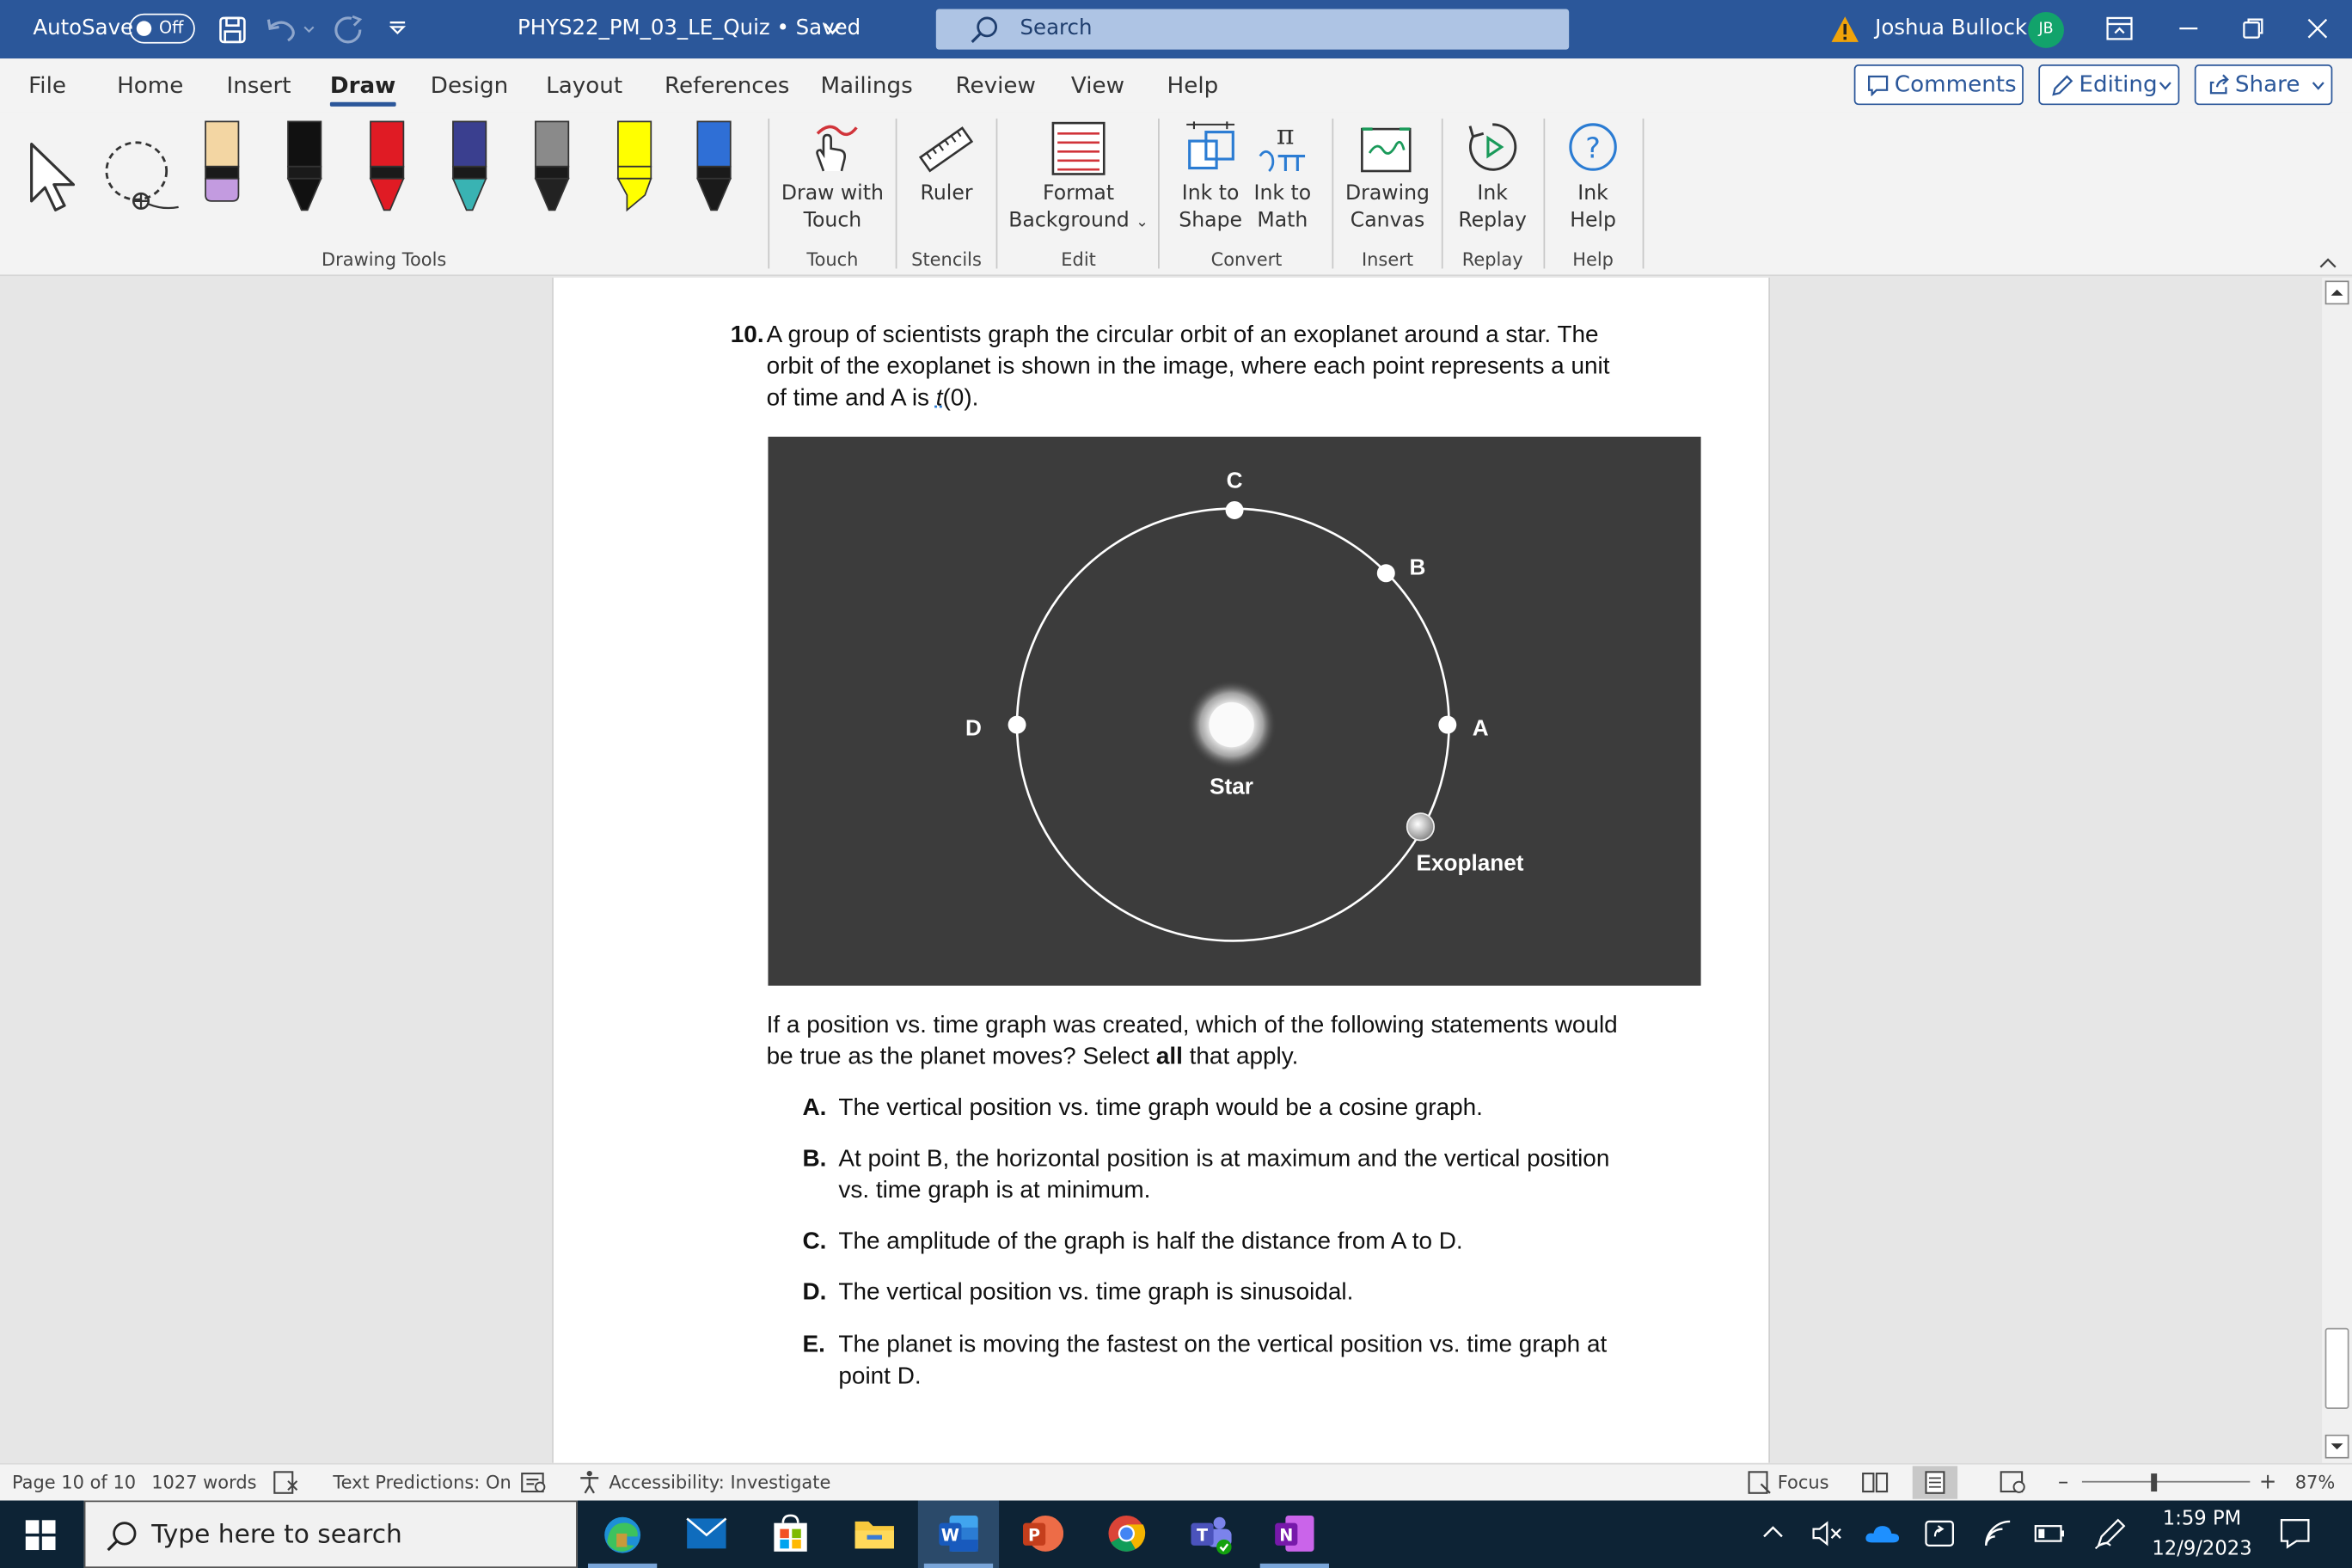 The width and height of the screenshot is (2352, 1568). Describe the element at coordinates (143, 177) in the screenshot. I see `lasso-select-icon` at that location.